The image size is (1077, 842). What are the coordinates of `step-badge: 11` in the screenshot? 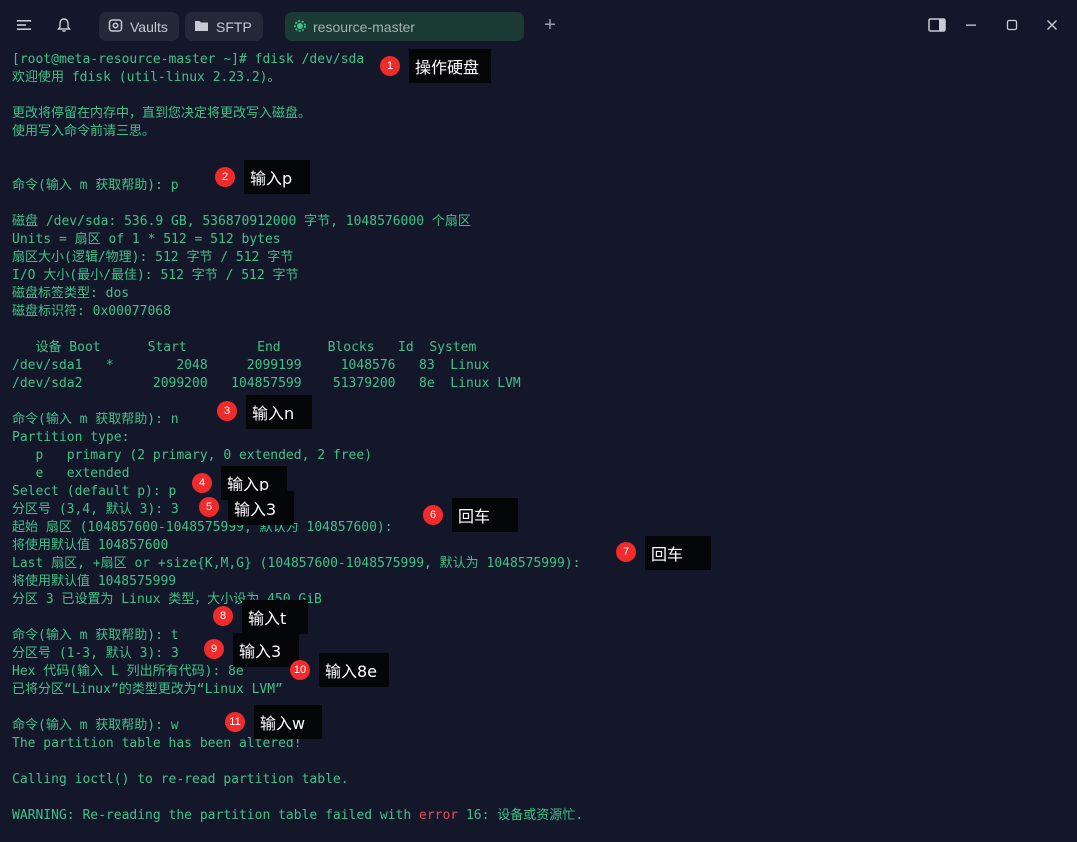 It's located at (235, 722).